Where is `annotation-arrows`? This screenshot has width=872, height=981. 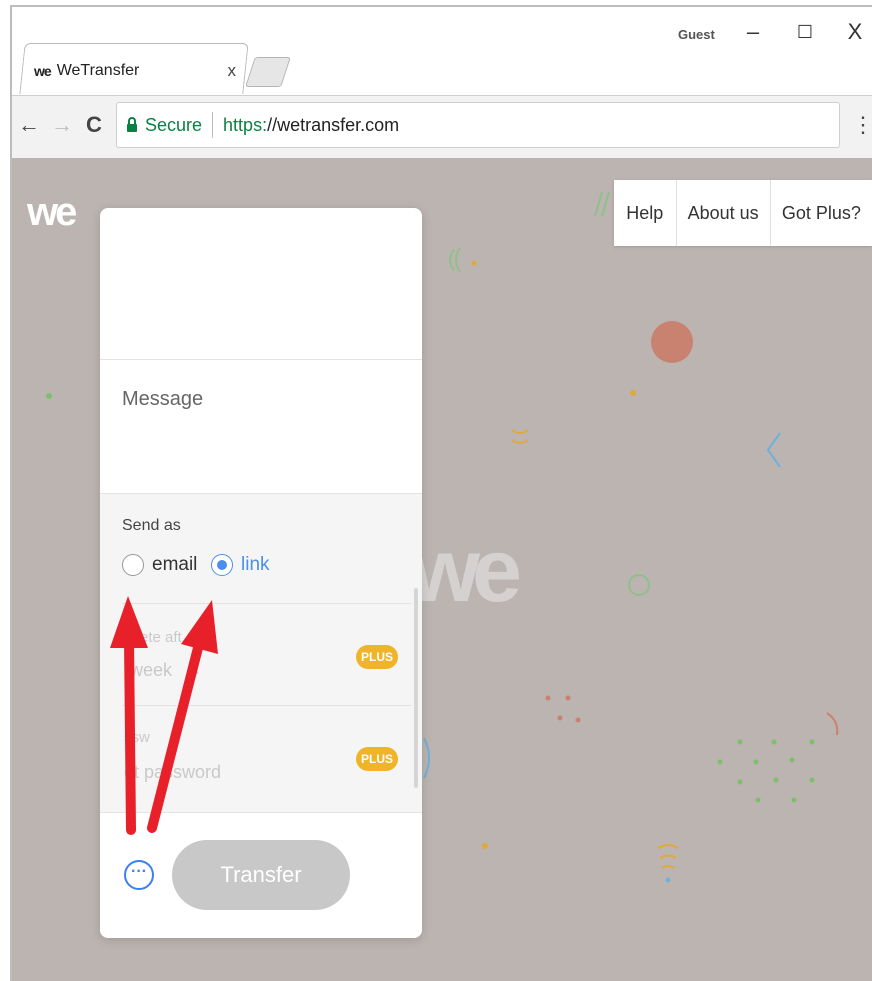
annotation-arrows is located at coordinates (164, 715).